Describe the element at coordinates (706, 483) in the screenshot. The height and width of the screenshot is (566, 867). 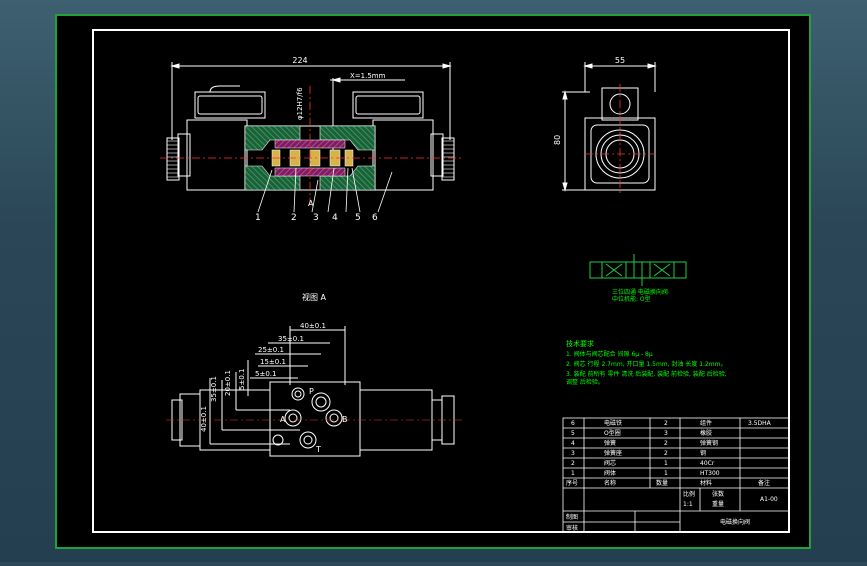
I see `hdr-mat: 材料` at that location.